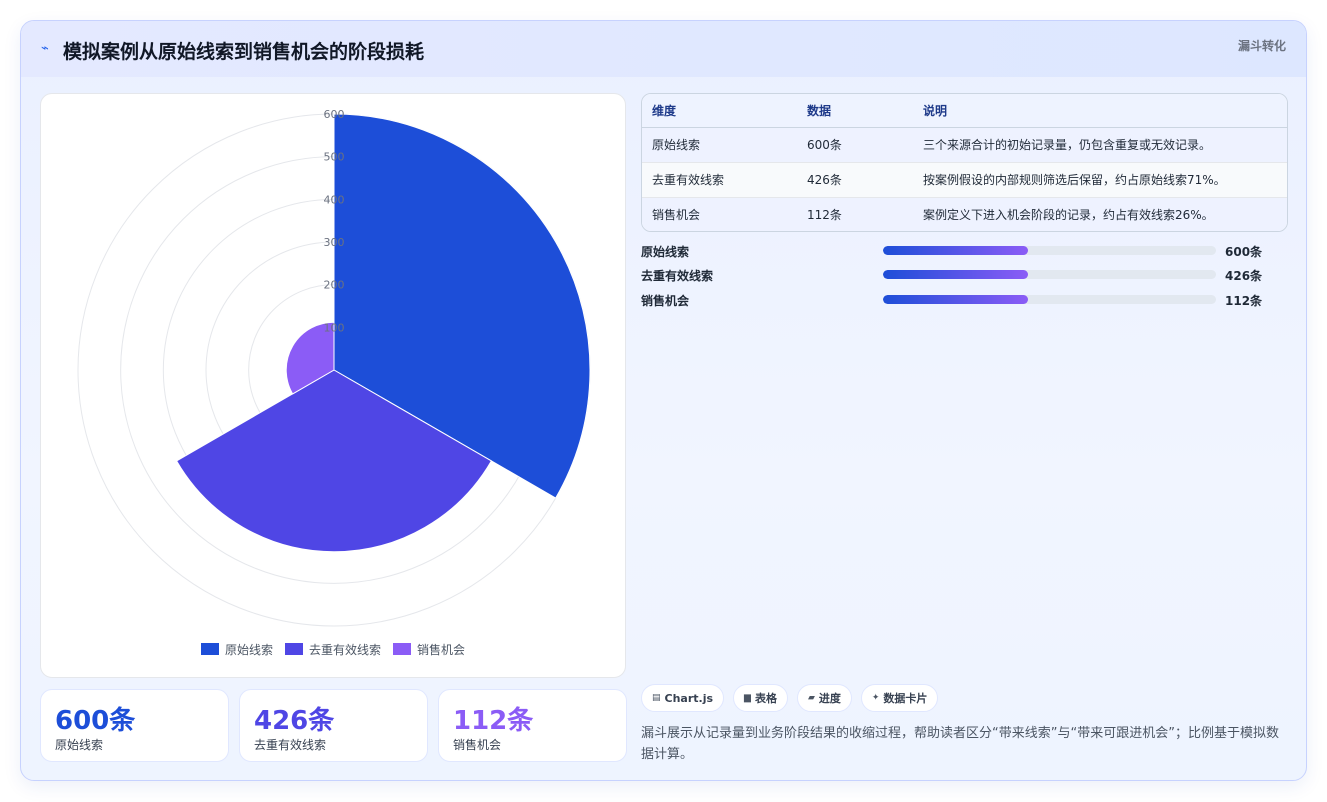  Describe the element at coordinates (493, 721) in the screenshot. I see `stat-value: 112条` at that location.